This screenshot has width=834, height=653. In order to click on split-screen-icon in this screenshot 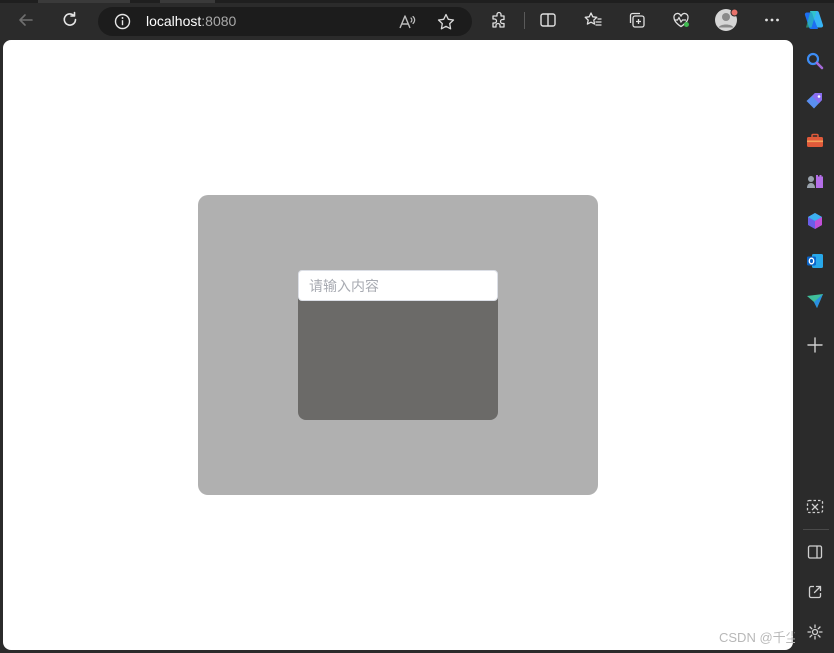, I will do `click(548, 20)`.